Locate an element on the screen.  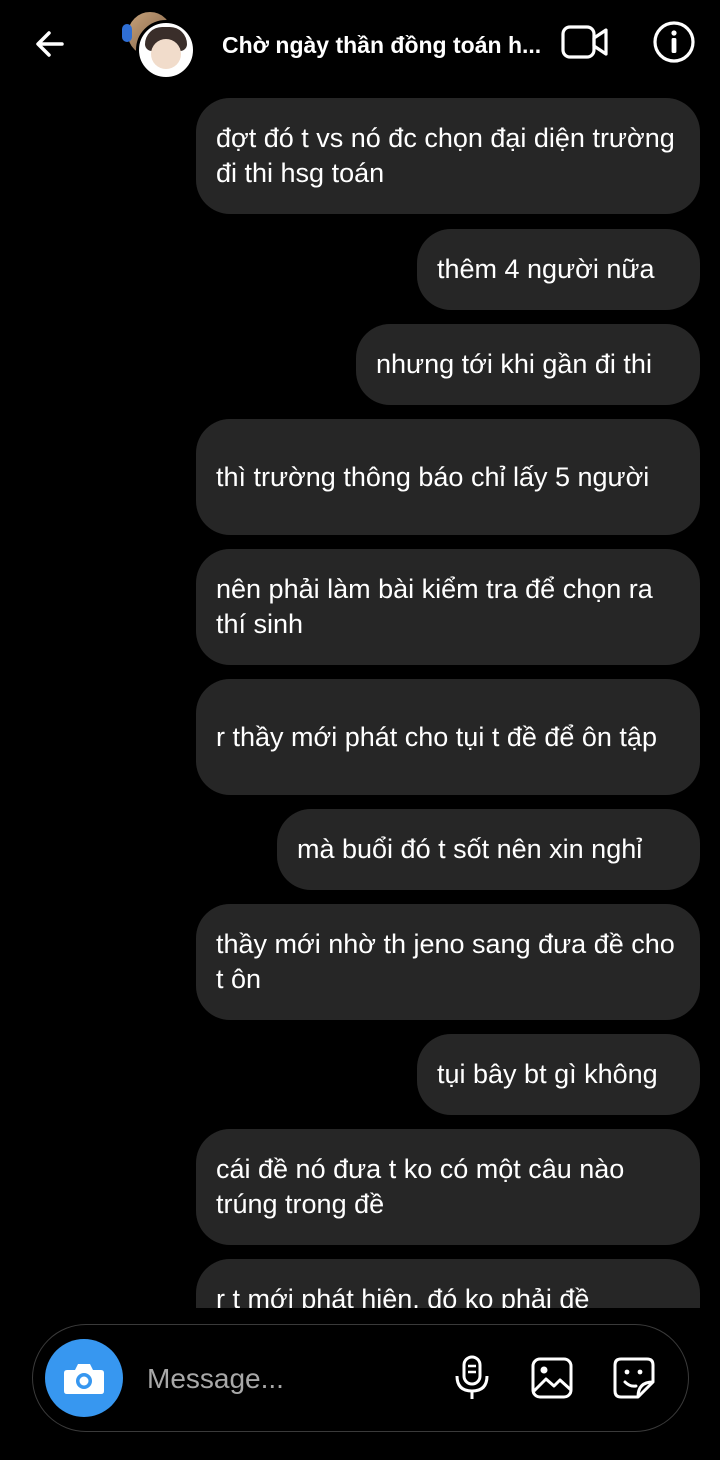
message-composer is located at coordinates (360, 1378).